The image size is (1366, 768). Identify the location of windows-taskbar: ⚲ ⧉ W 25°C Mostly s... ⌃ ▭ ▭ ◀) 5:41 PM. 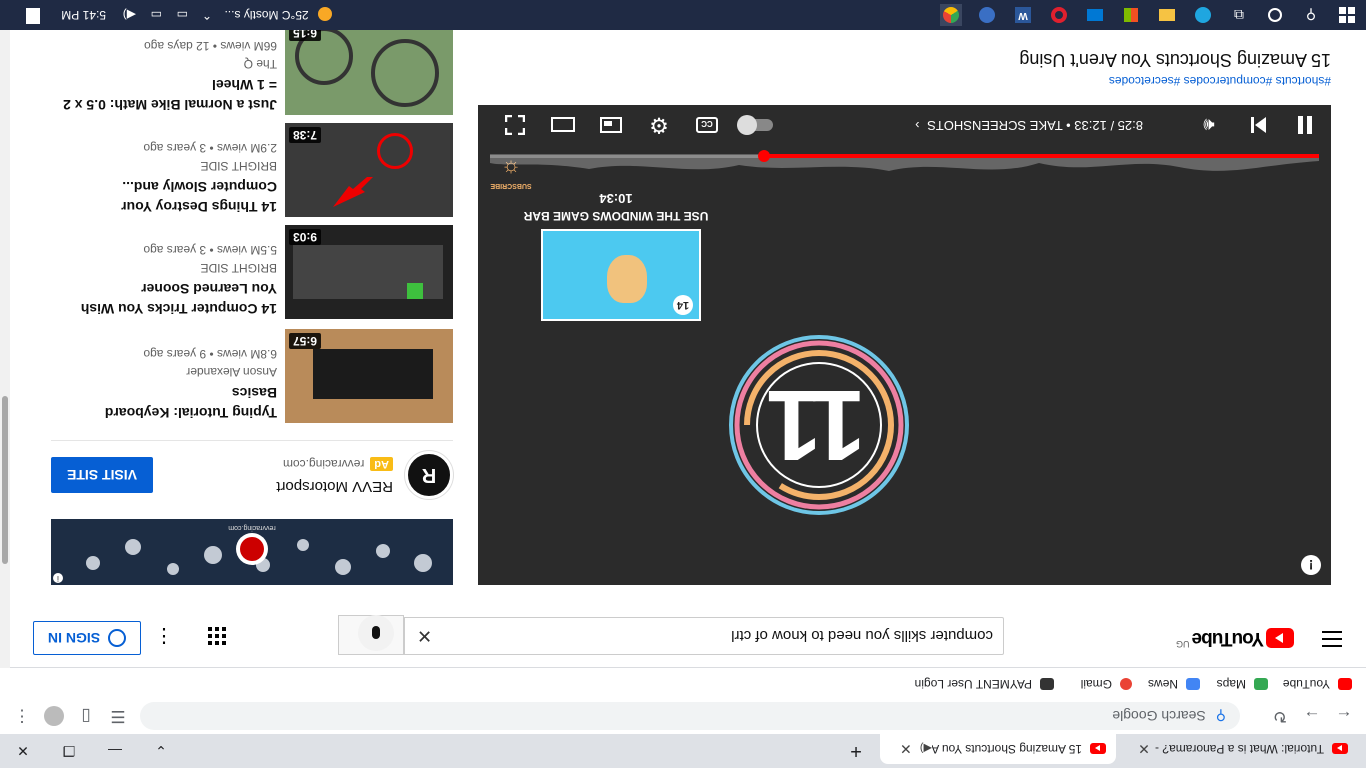
(683, 15).